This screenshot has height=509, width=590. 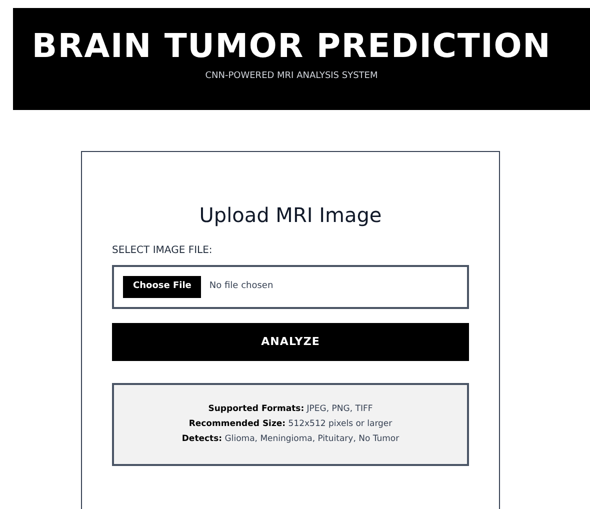 What do you see at coordinates (163, 251) in the screenshot?
I see `field-label: SELECT IMAGE FILE:` at bounding box center [163, 251].